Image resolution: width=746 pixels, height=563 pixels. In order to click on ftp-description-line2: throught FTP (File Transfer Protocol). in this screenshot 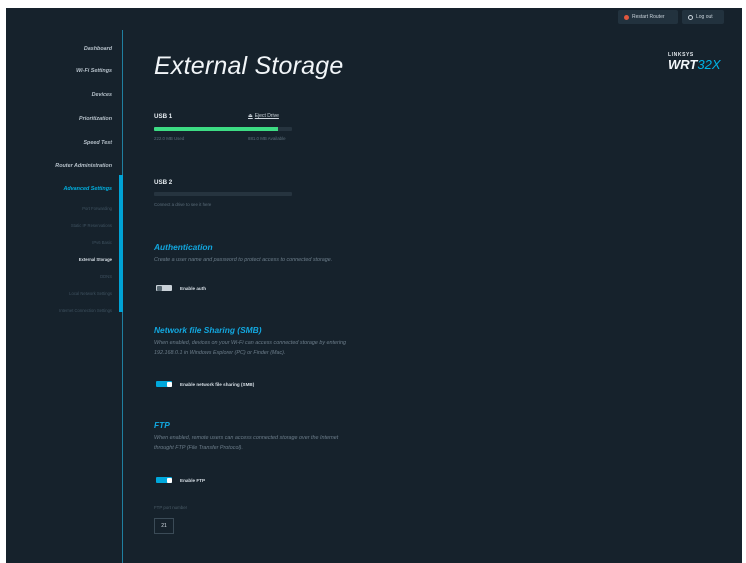, I will do `click(198, 448)`.